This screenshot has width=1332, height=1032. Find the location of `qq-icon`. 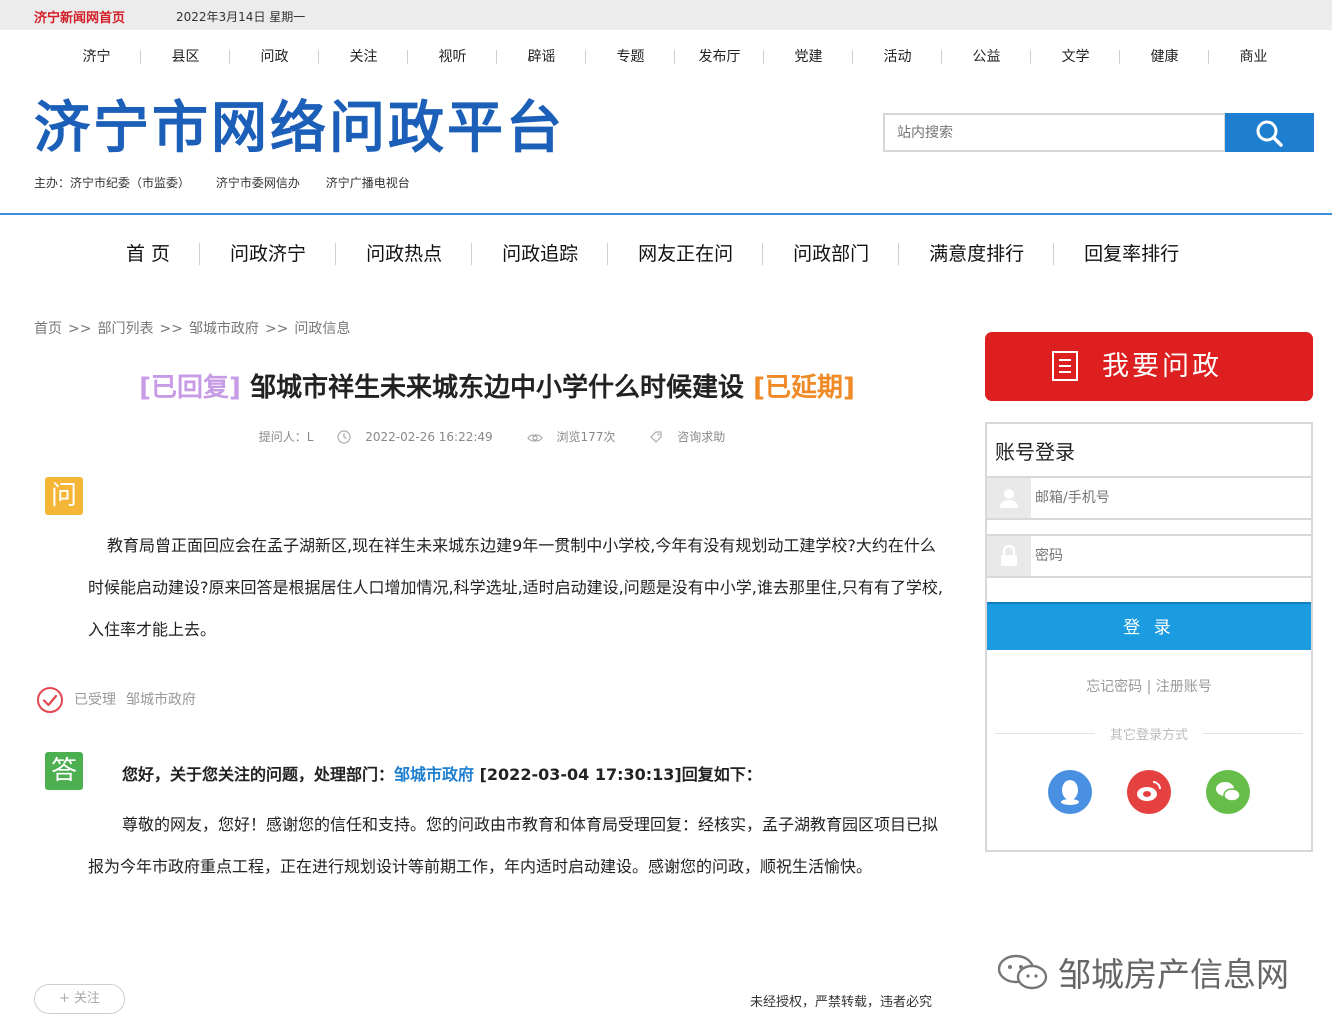

qq-icon is located at coordinates (1070, 792).